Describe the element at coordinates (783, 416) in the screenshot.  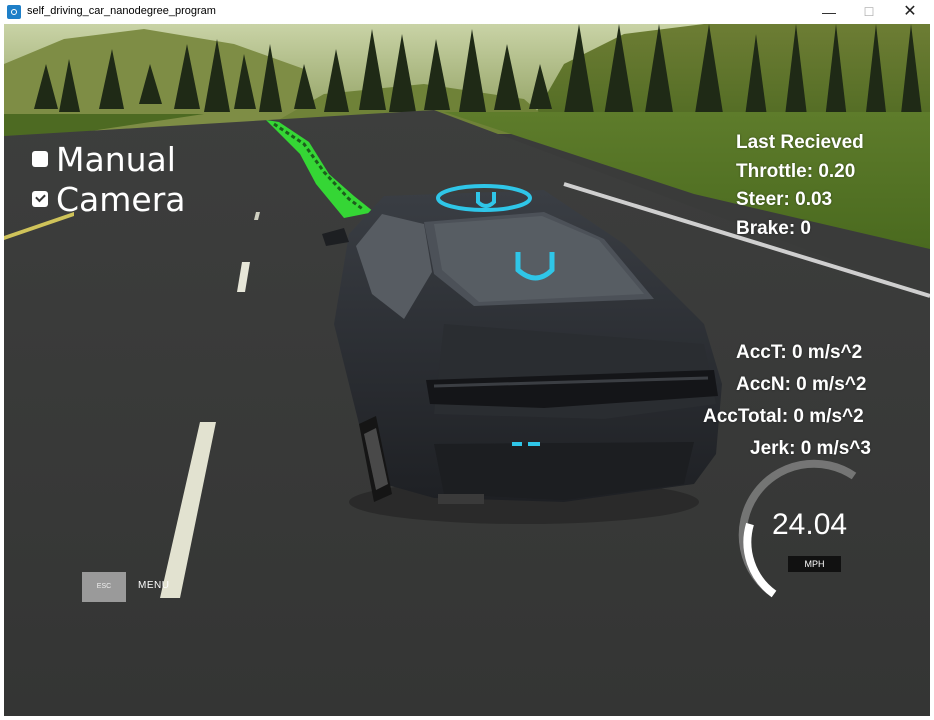
I see `acc-total-readout: AccTotal: 0 m/s^2` at that location.